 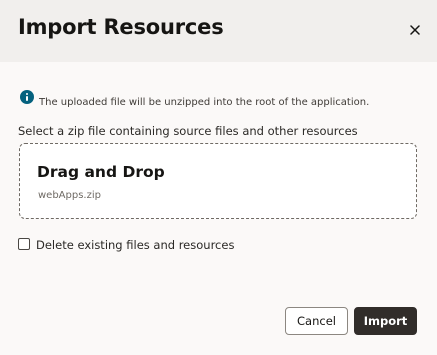 What do you see at coordinates (101, 172) in the screenshot?
I see `dropzone-title: Drag and Drop` at bounding box center [101, 172].